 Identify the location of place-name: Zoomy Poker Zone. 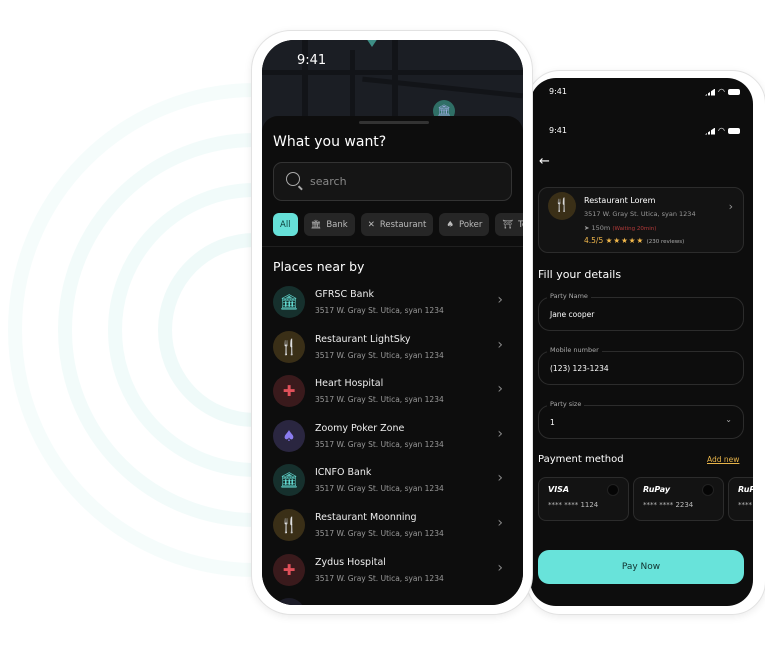
(360, 428).